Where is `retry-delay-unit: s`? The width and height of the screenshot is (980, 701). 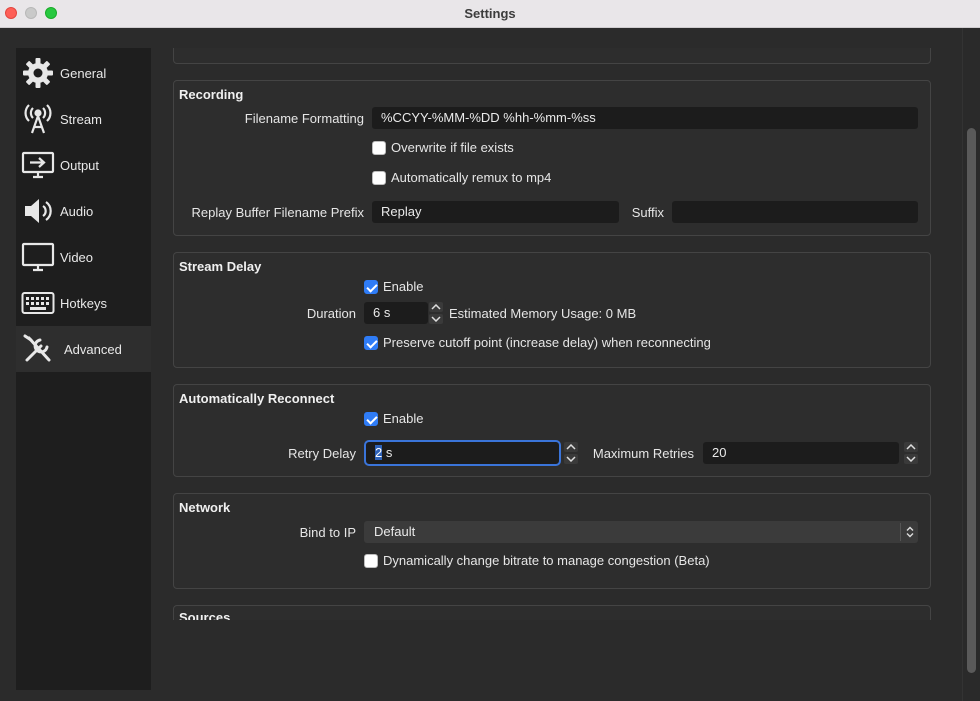
retry-delay-unit: s is located at coordinates (387, 452).